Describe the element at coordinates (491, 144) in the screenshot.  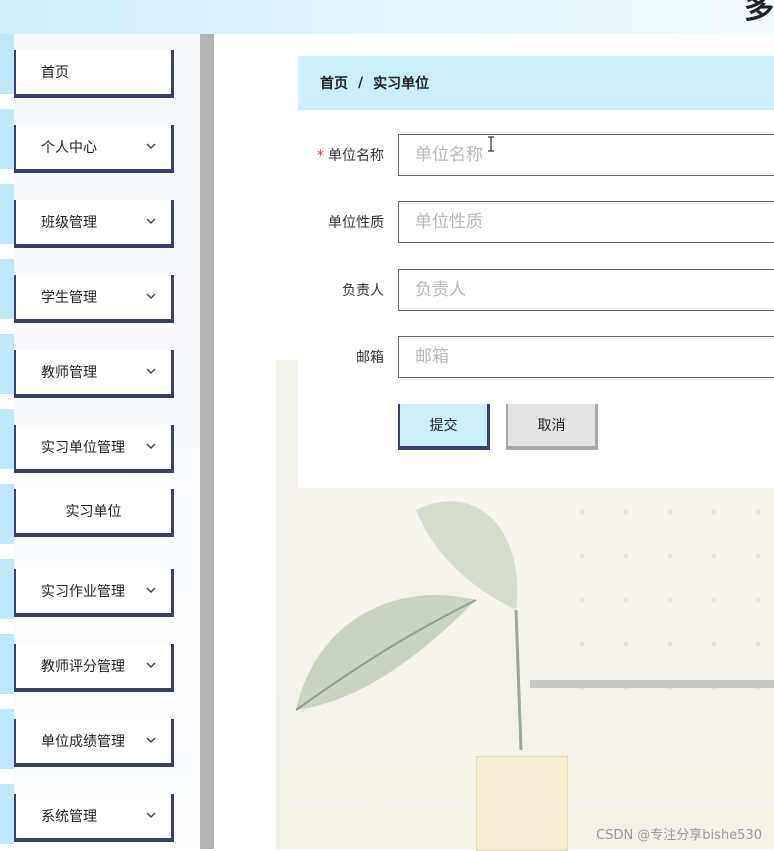
I see `text-cursor-icon` at that location.